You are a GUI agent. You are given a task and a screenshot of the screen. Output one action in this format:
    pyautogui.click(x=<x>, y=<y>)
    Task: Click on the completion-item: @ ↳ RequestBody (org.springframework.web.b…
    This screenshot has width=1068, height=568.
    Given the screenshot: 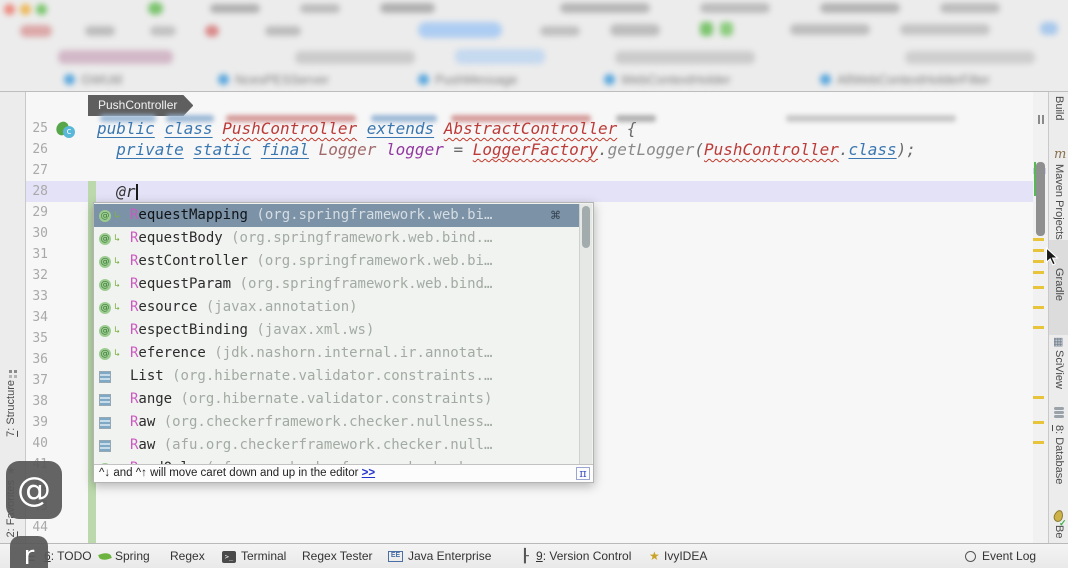 What is the action you would take?
    pyautogui.click(x=336, y=238)
    